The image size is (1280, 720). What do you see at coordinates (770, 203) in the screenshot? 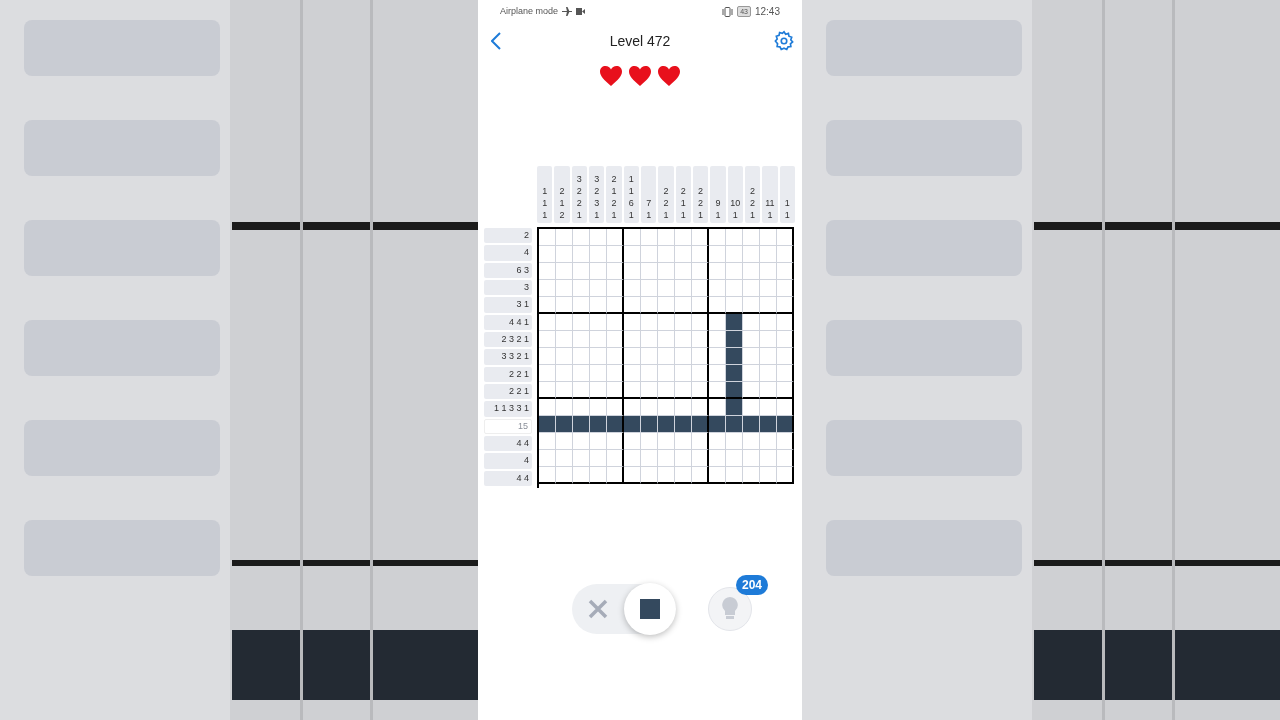
I see `clue-number: 11` at bounding box center [770, 203].